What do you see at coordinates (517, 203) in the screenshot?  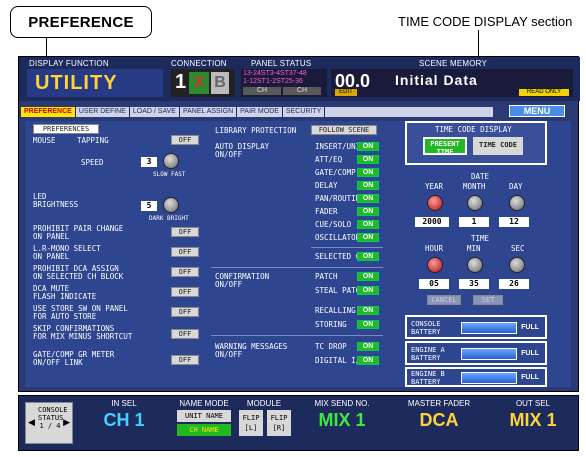 I see `day-knob-icon` at bounding box center [517, 203].